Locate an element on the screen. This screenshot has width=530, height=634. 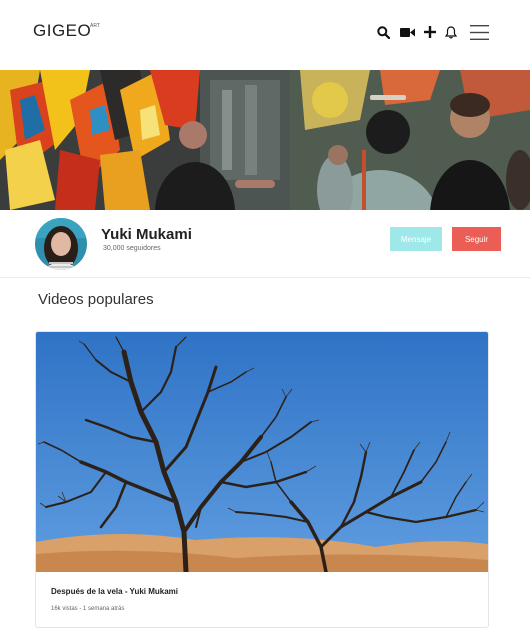
logo-superscript: ART is located at coordinates (95, 26).